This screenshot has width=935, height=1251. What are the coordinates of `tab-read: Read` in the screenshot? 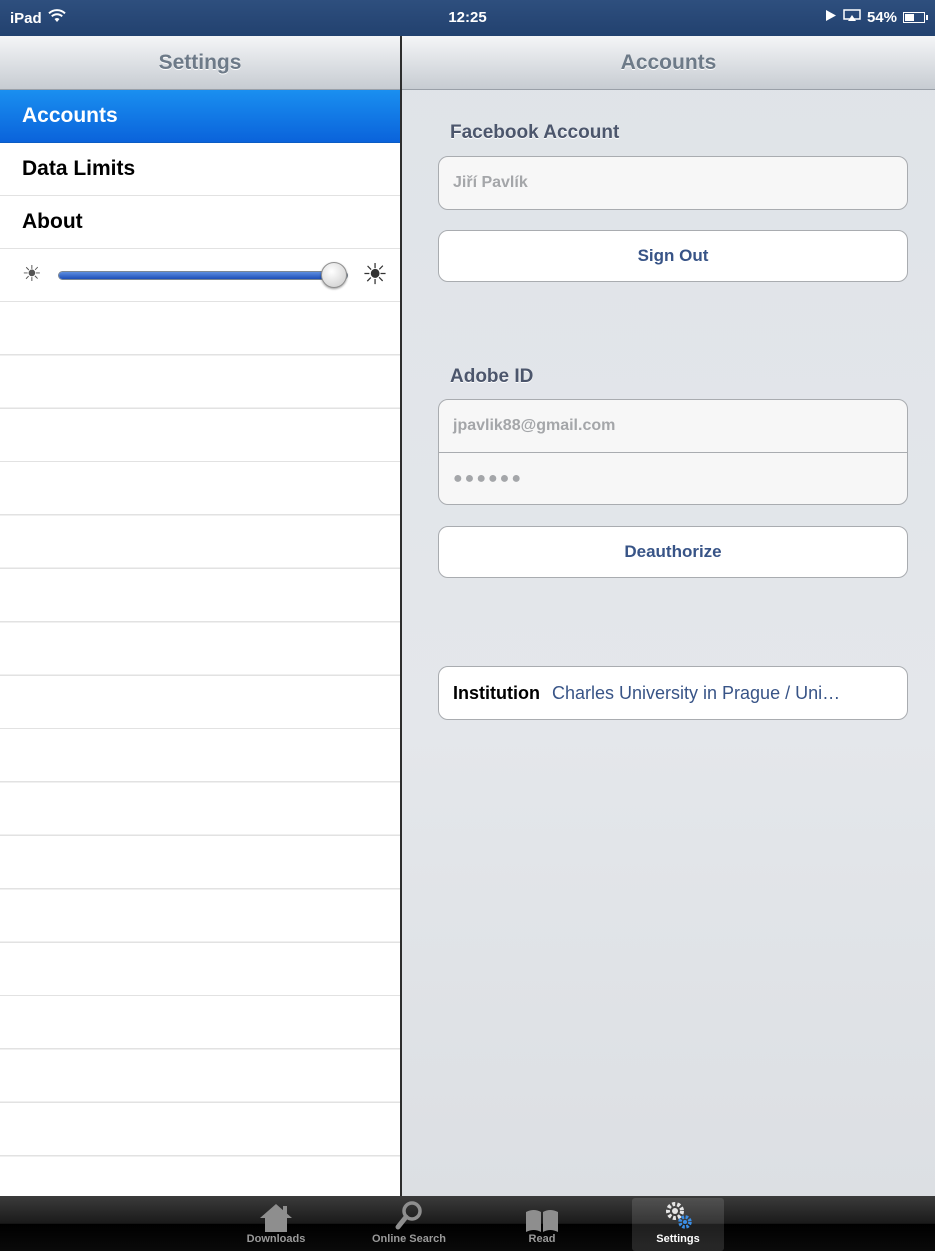 It's located at (542, 1224).